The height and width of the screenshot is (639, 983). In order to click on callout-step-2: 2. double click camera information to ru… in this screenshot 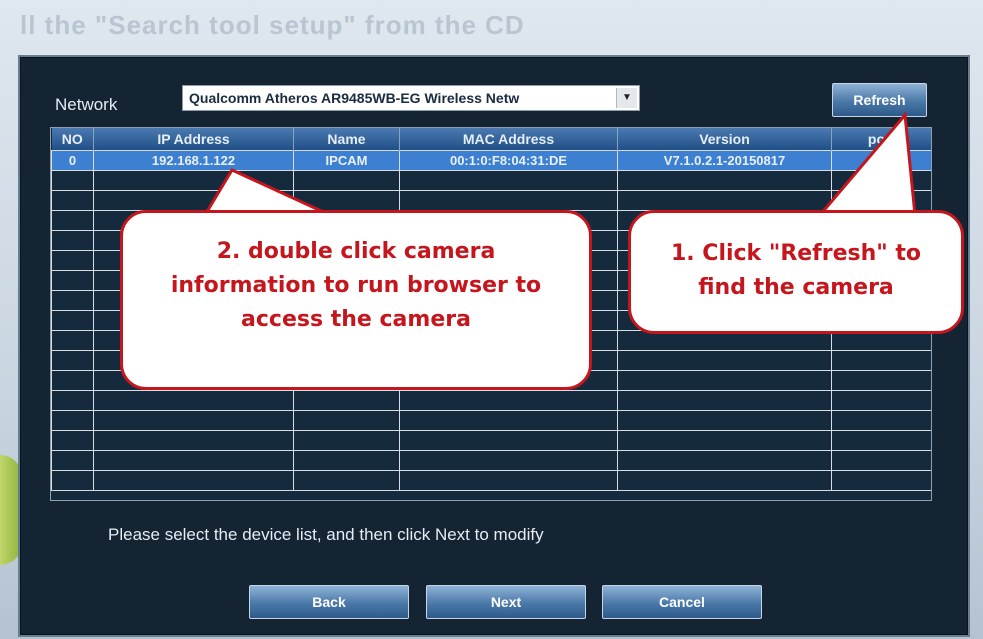, I will do `click(356, 300)`.